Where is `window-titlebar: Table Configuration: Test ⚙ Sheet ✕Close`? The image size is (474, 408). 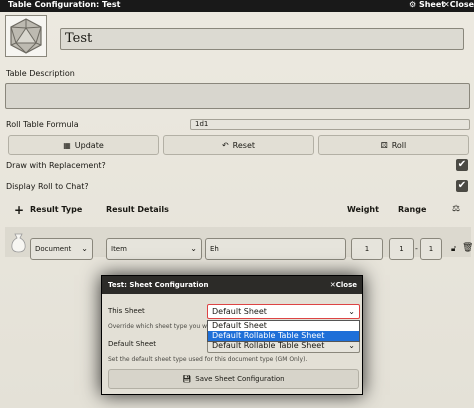 window-titlebar: Table Configuration: Test ⚙ Sheet ✕Close is located at coordinates (237, 6).